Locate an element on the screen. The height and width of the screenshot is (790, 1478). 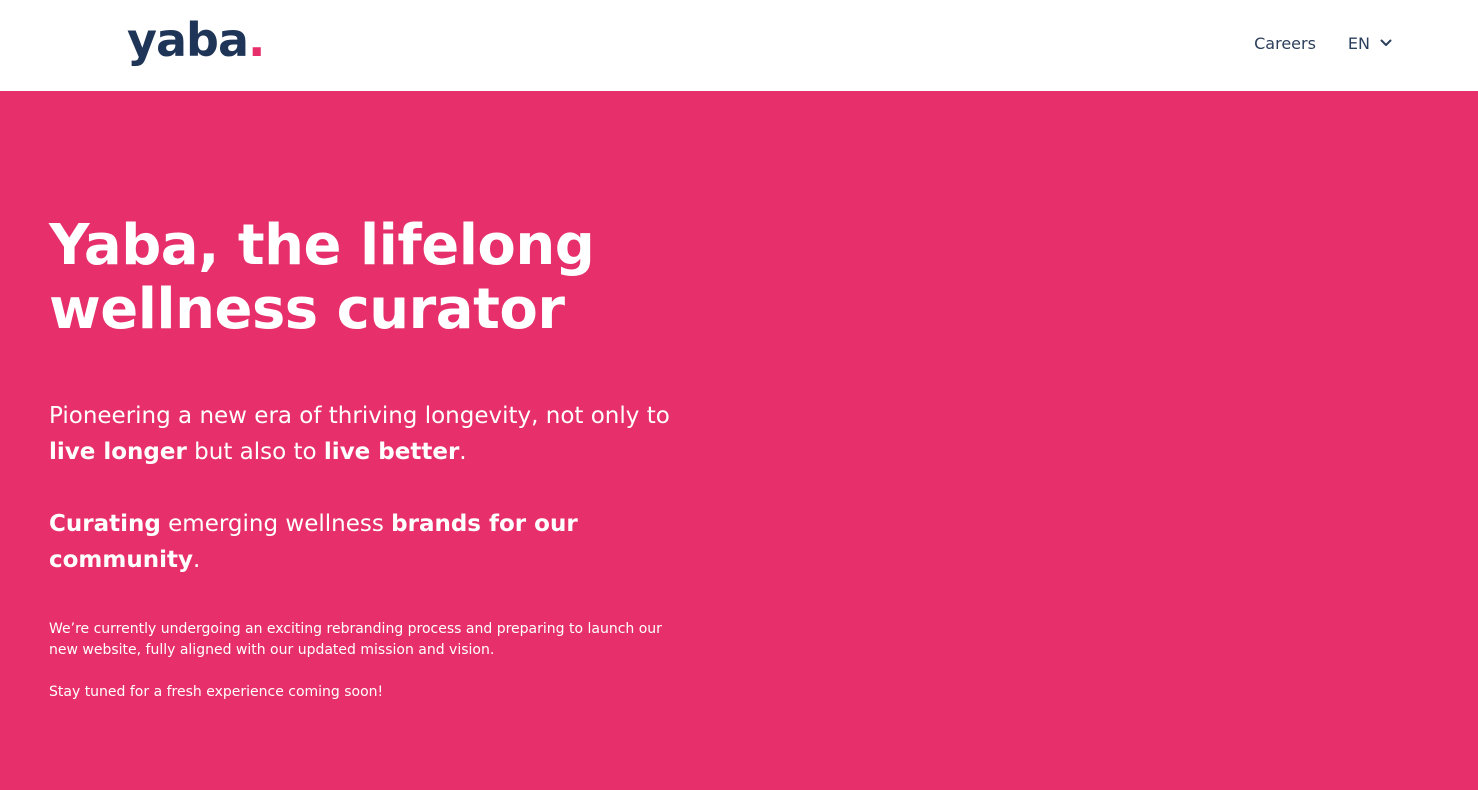
hero-title: Yaba, the lifelong wellness curator is located at coordinates (322, 277).